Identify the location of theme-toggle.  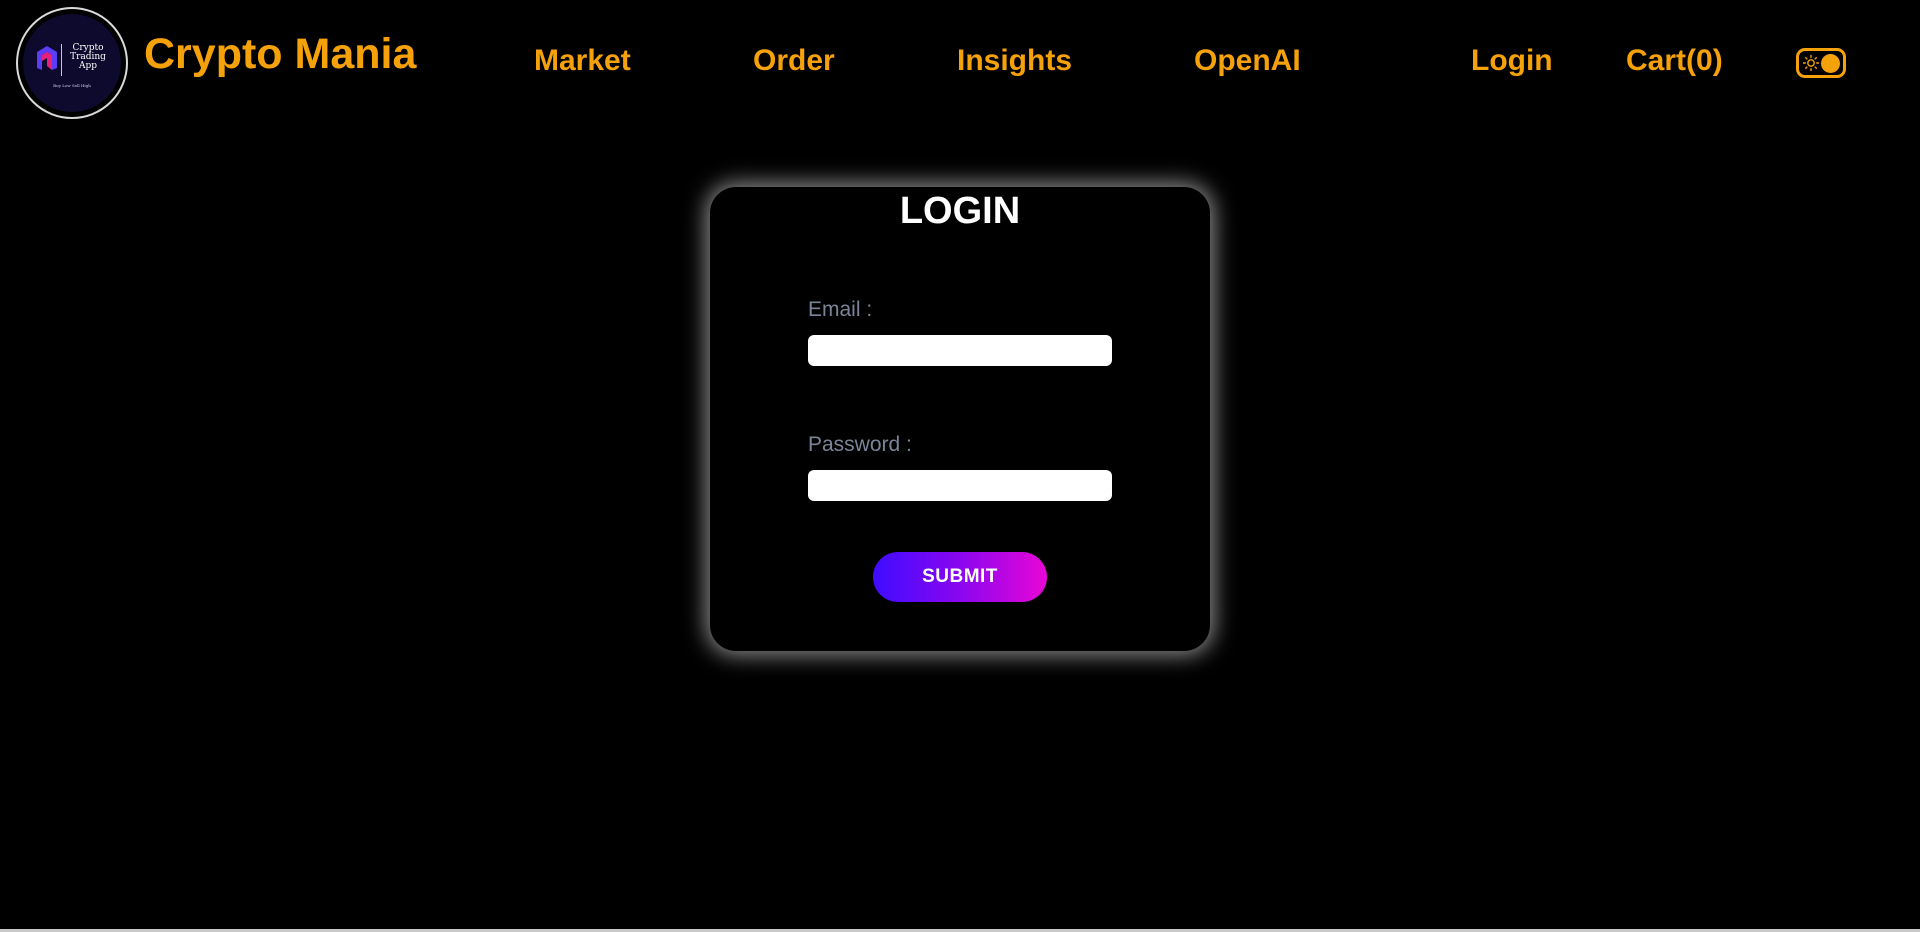
(1821, 63).